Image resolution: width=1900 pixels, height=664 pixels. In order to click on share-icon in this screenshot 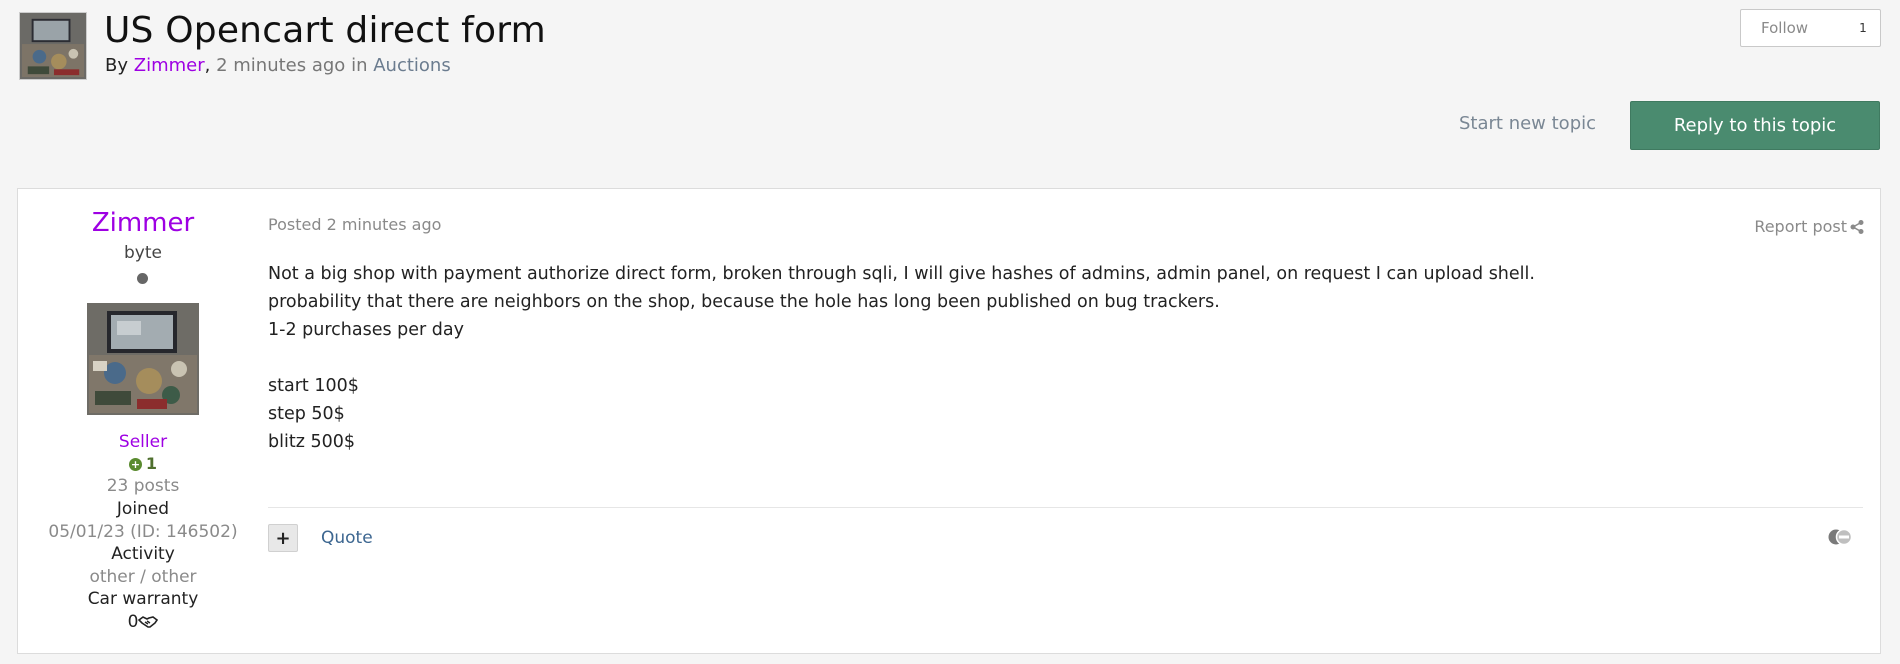, I will do `click(1857, 227)`.